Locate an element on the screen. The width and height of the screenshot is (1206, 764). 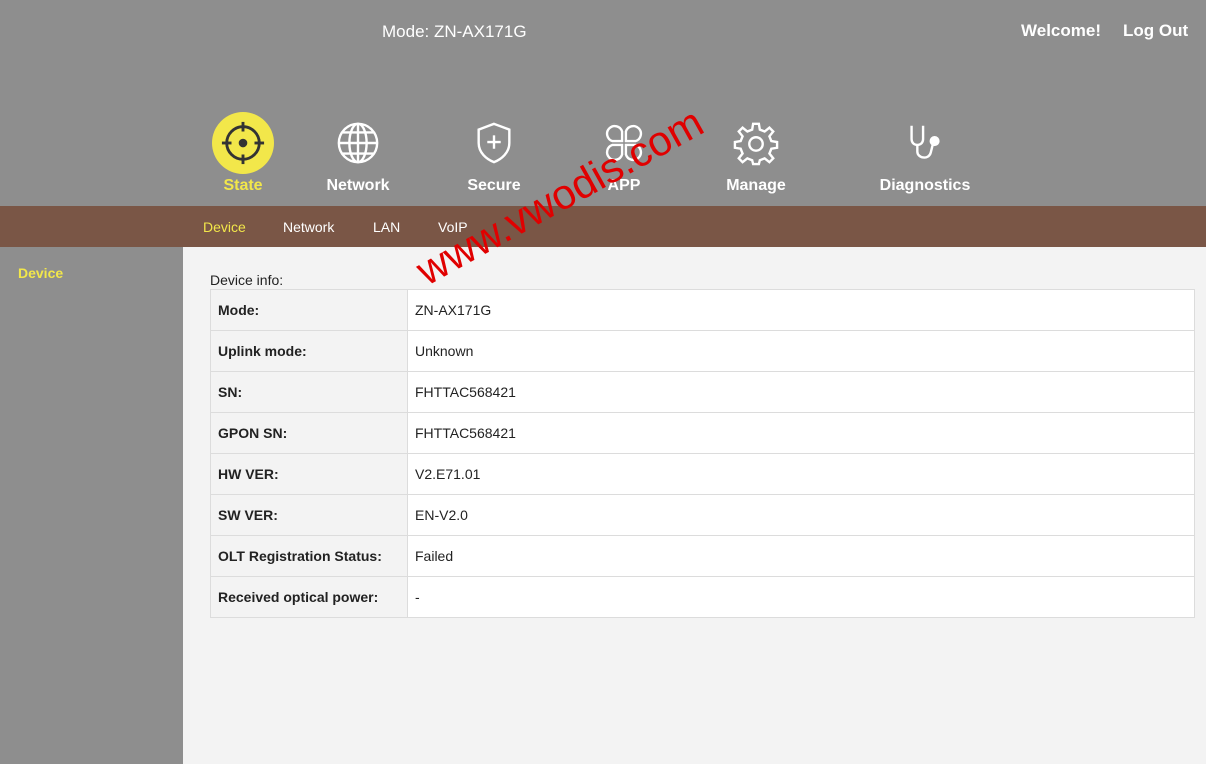
row-label: GPON SN: is located at coordinates (309, 433).